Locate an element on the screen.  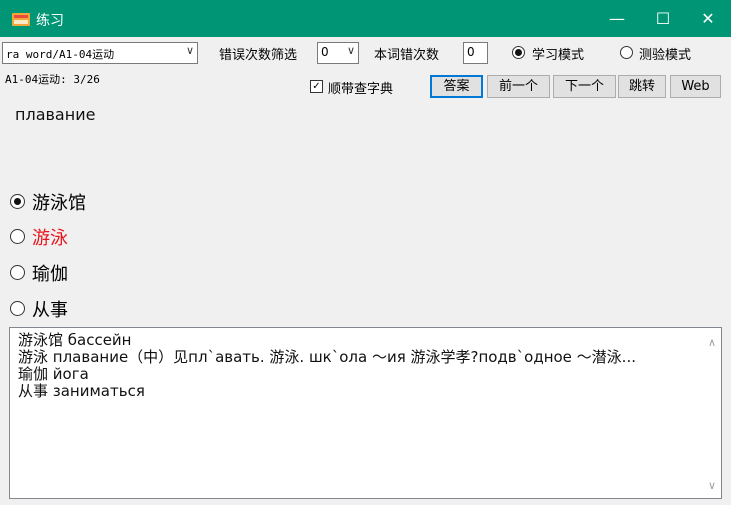
option-label: 游泳馆 is located at coordinates (59, 202).